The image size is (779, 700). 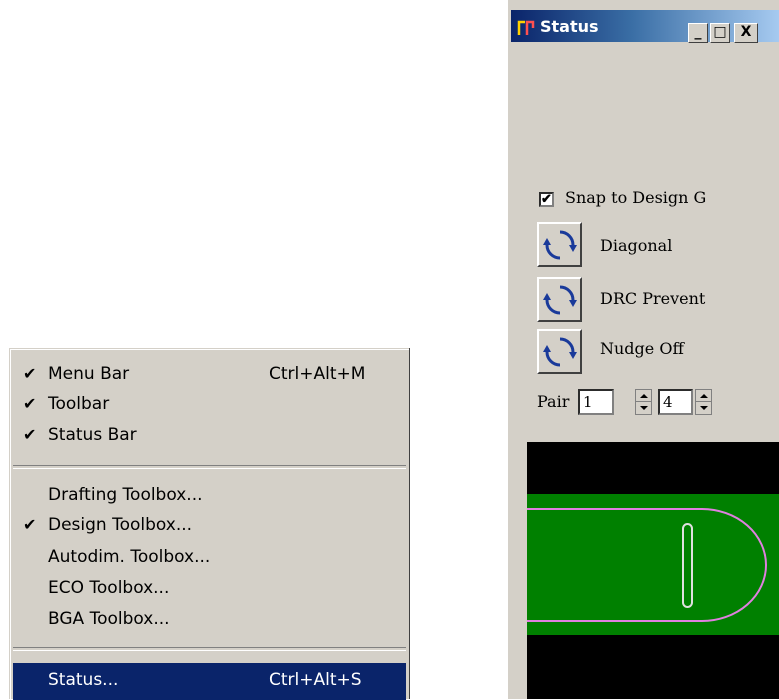 I want to click on close-icon: X, so click(x=746, y=32).